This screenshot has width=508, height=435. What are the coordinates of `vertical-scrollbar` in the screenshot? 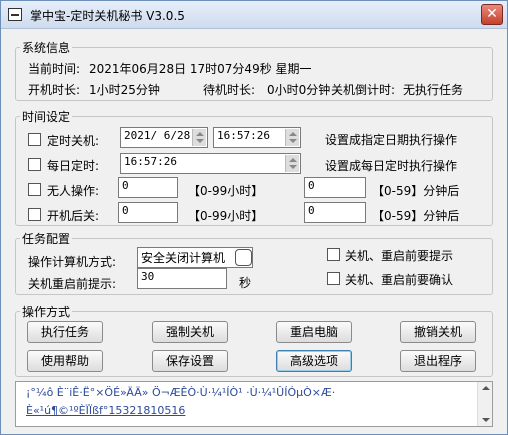 It's located at (484, 404).